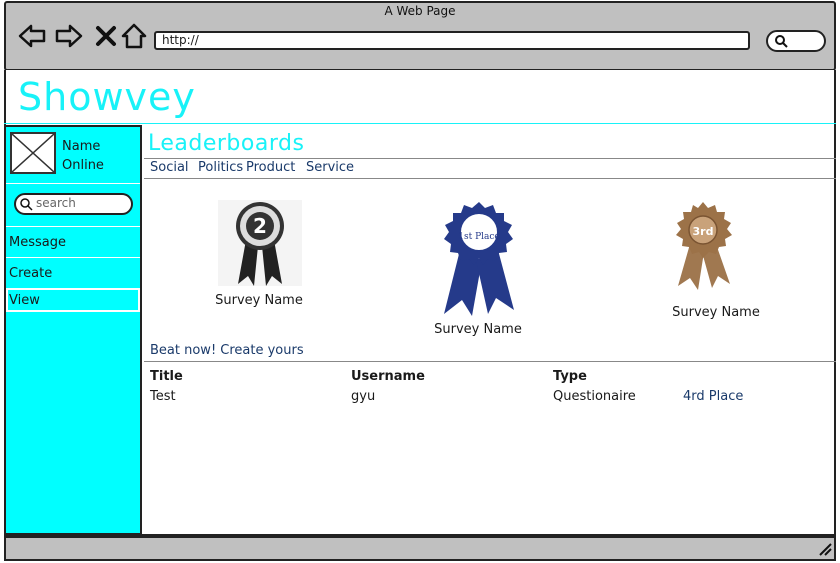 This screenshot has width=840, height=563. What do you see at coordinates (490, 158) in the screenshot?
I see `tabs-top-rule` at bounding box center [490, 158].